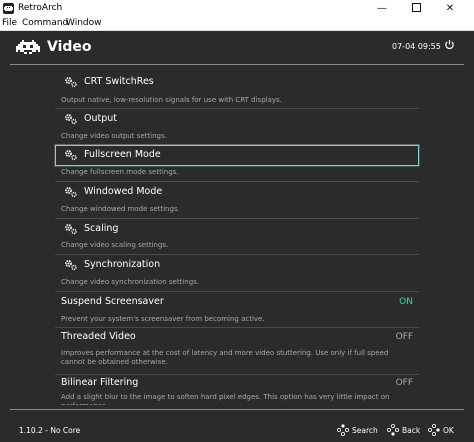  What do you see at coordinates (8, 8) in the screenshot?
I see `retroarch-app-icon` at bounding box center [8, 8].